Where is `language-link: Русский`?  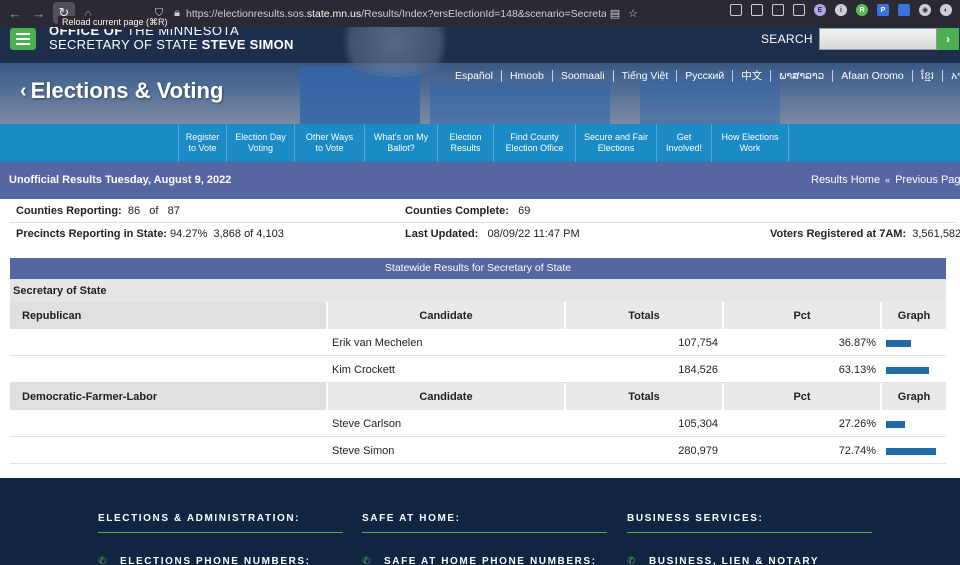 language-link: Русский is located at coordinates (704, 76).